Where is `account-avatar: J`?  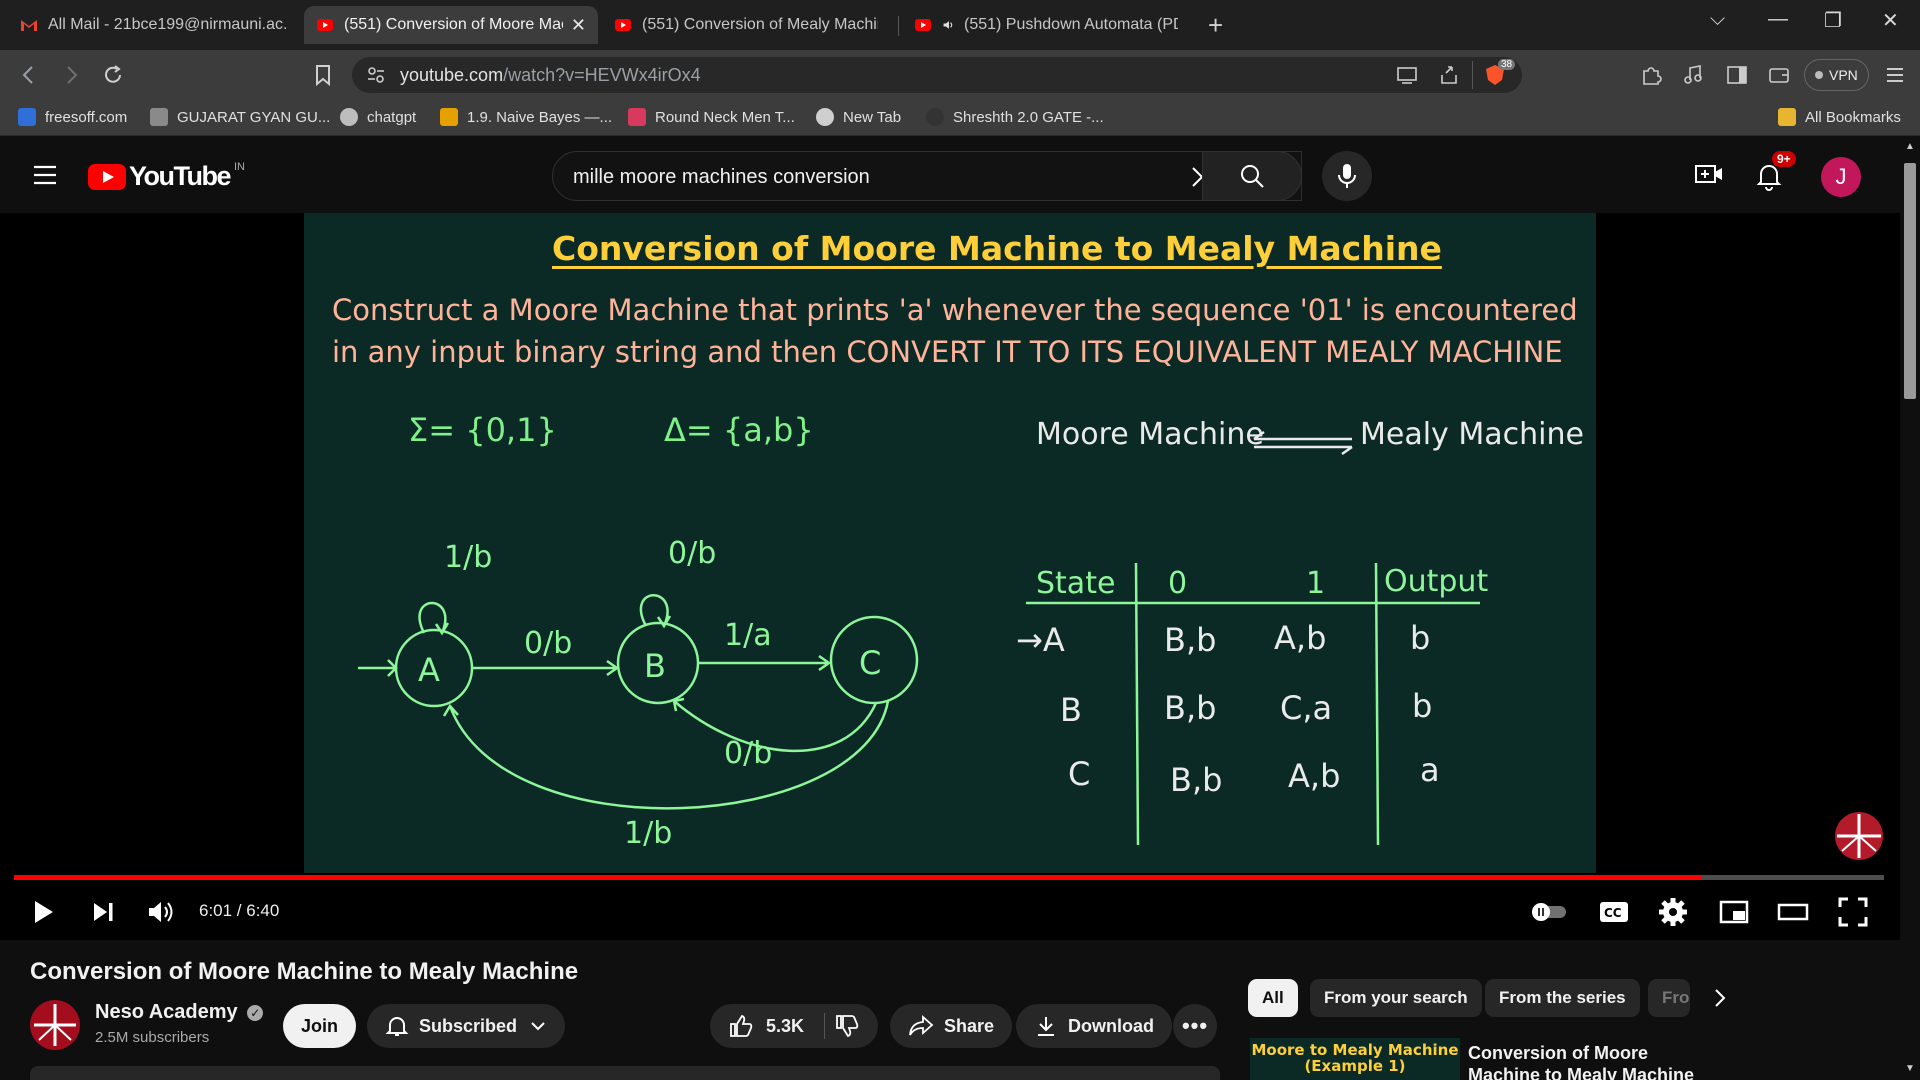
account-avatar: J is located at coordinates (1841, 177).